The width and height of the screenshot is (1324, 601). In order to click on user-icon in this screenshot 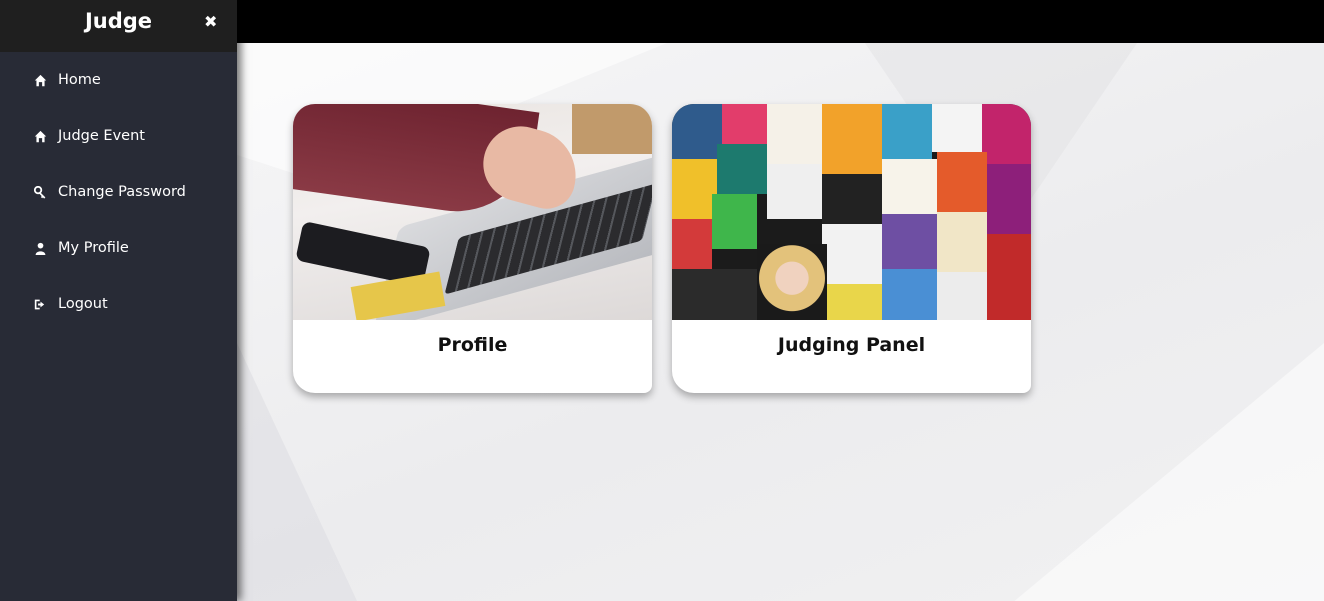, I will do `click(43, 248)`.